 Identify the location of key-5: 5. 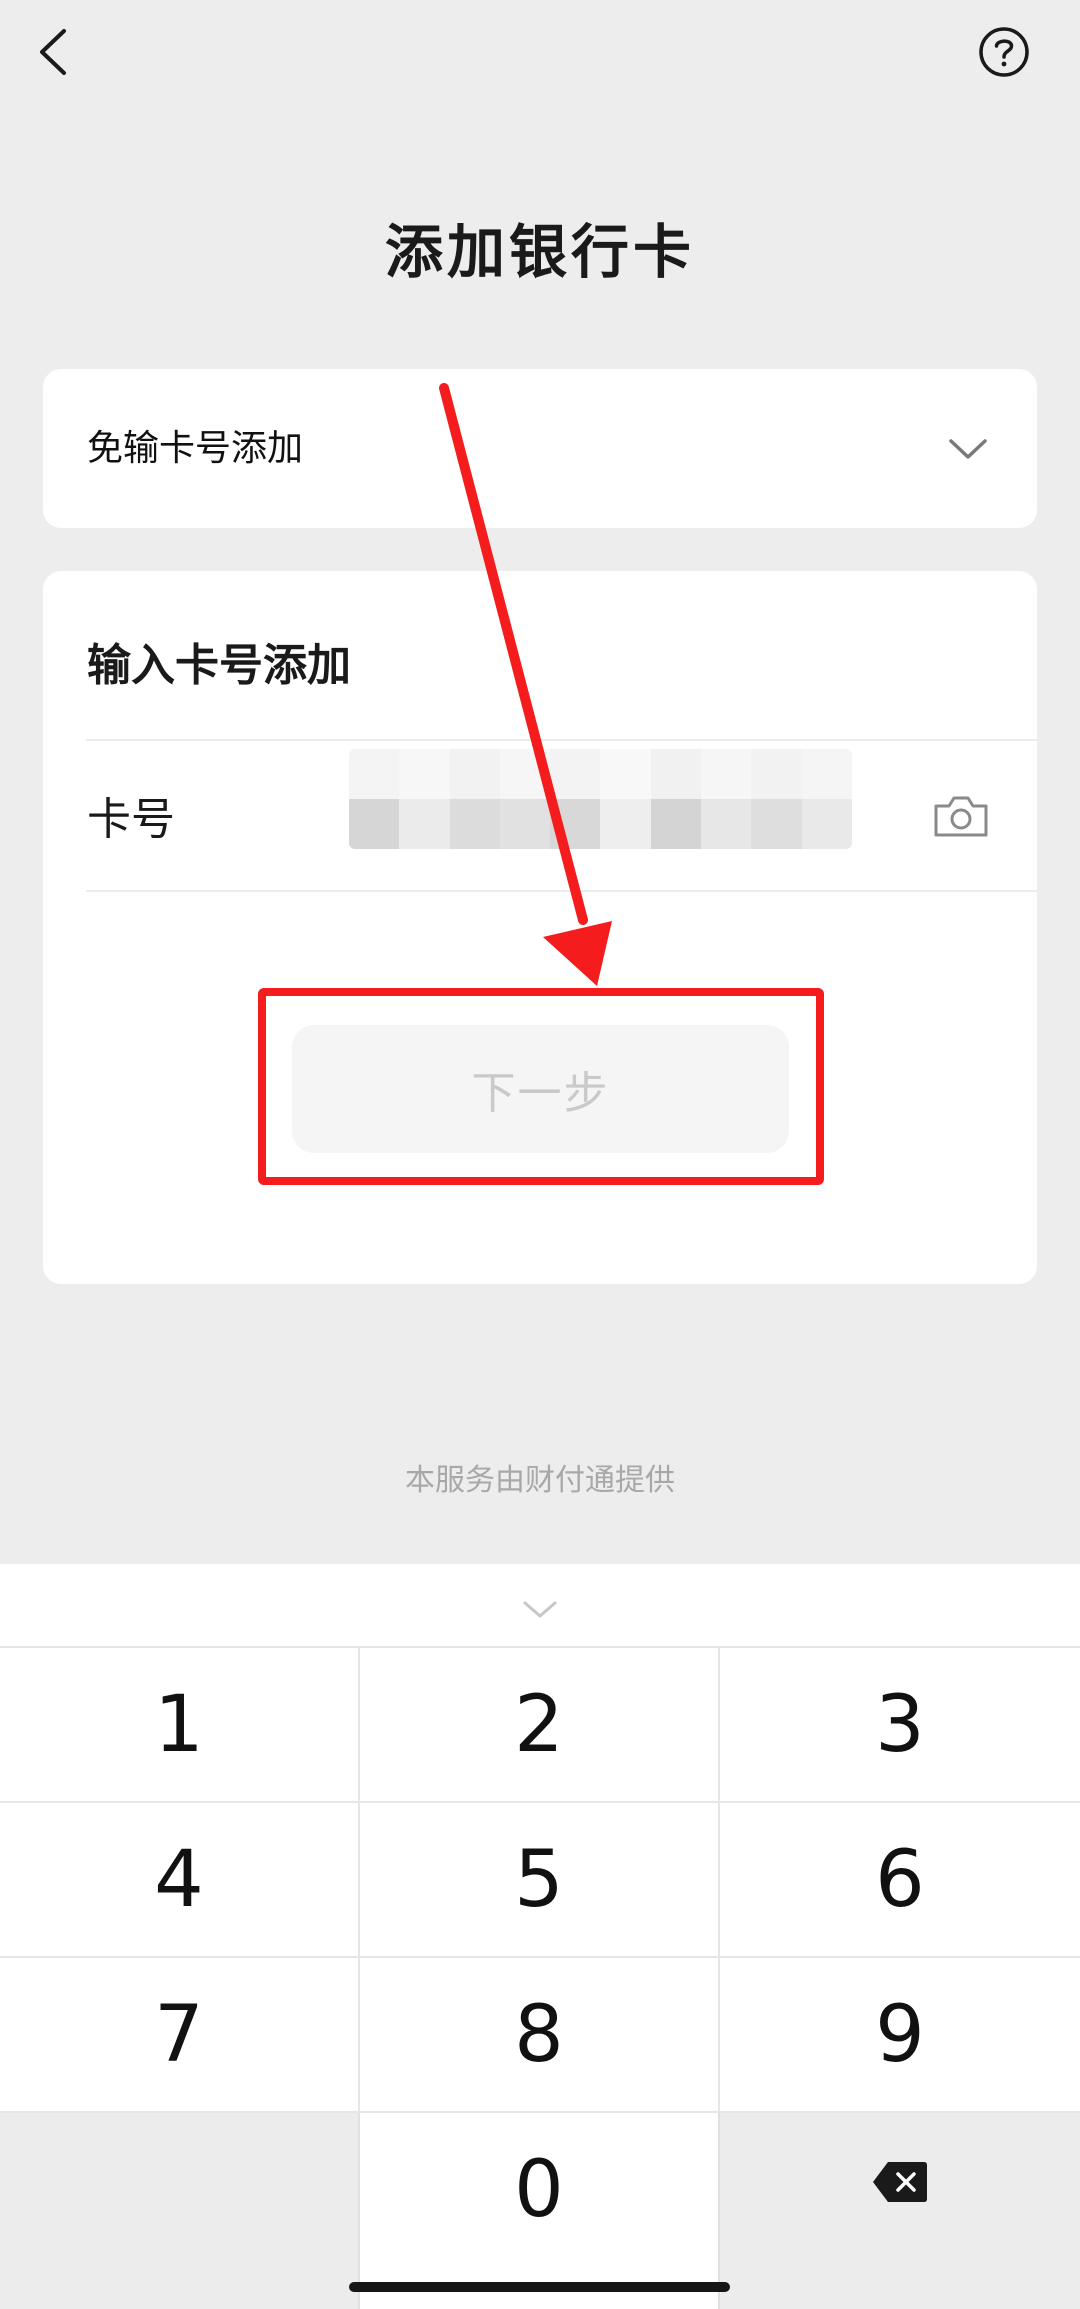
(539, 1879).